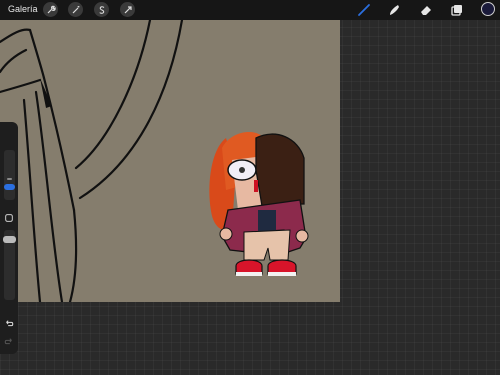 This screenshot has height=375, width=500. I want to click on smudge-icon-glyph, so click(394, 10).